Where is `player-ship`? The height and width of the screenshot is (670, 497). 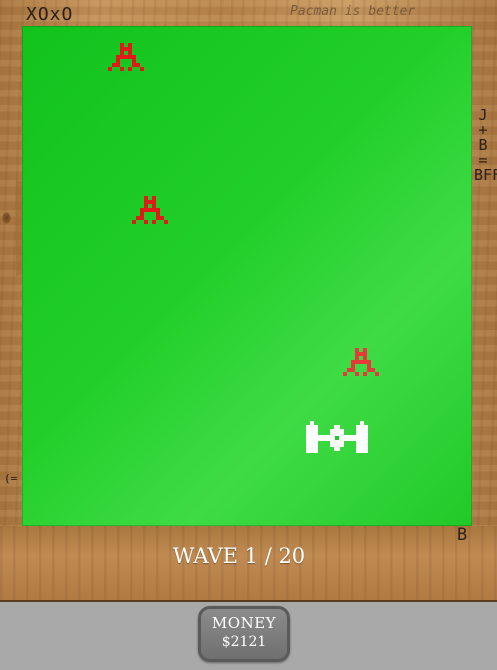
player-ship is located at coordinates (337, 438).